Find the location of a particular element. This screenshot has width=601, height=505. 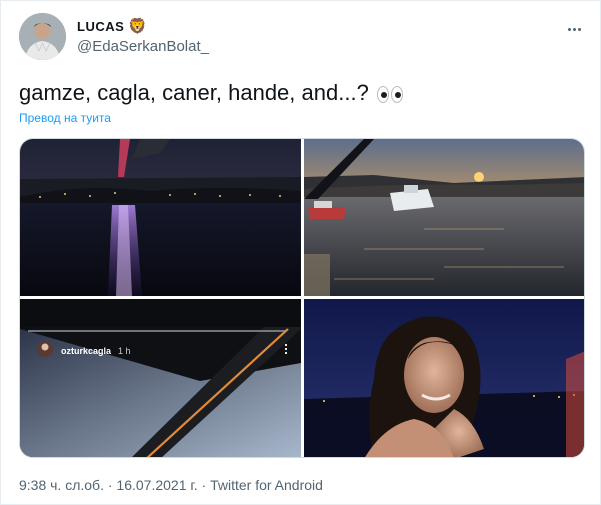

tweet-text-content: gamze, cagla, caner, hande, and...? is located at coordinates (194, 92).